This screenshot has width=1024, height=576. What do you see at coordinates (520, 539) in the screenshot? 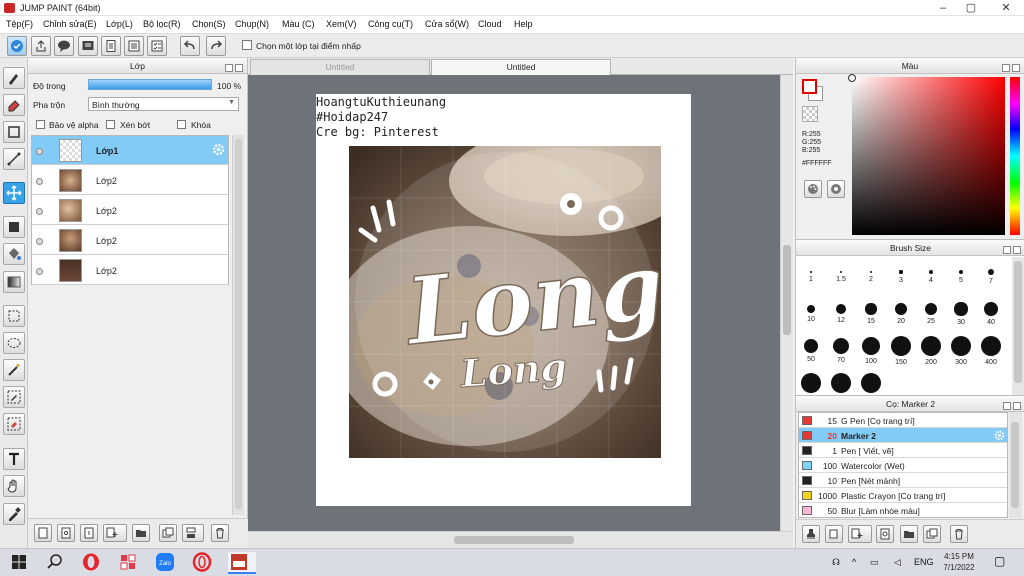
I see `canvas-horizontal-scrollbar` at bounding box center [520, 539].